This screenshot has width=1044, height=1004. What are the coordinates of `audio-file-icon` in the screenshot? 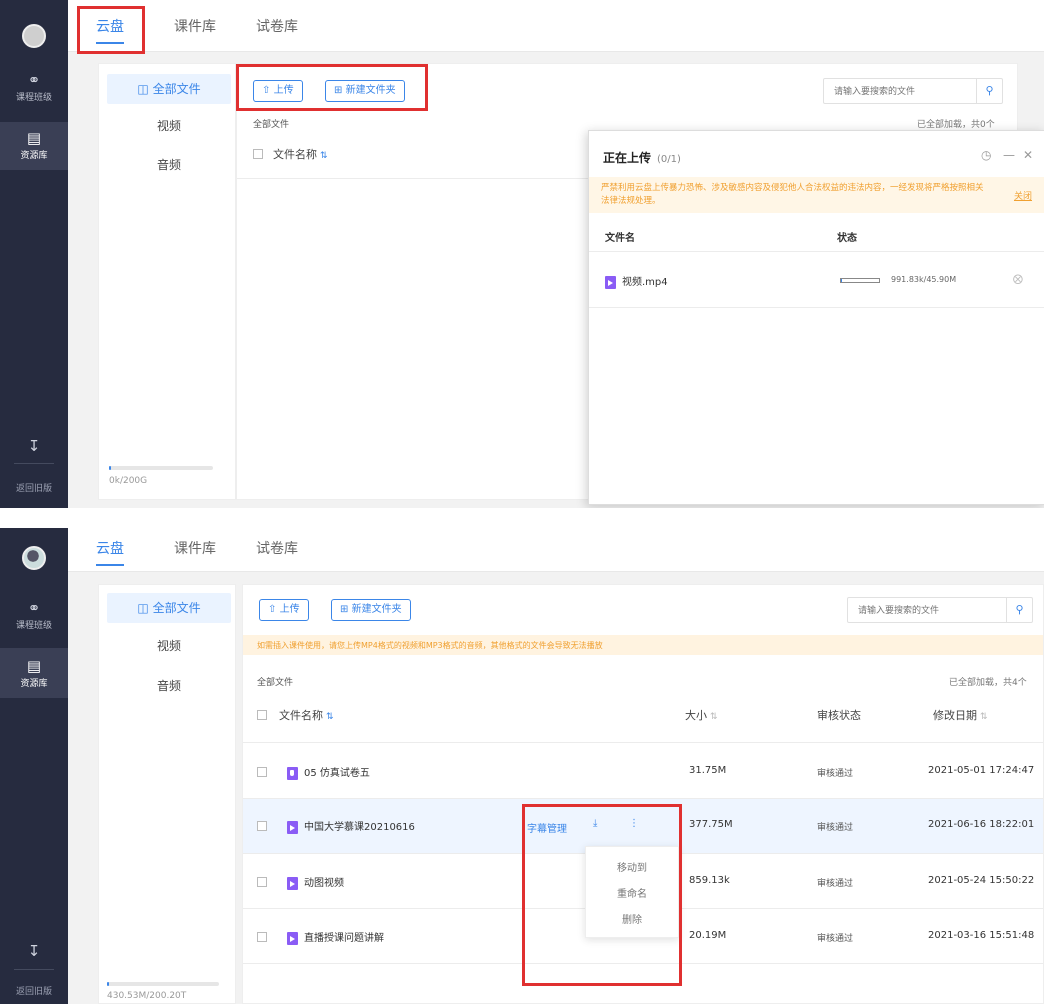 It's located at (292, 773).